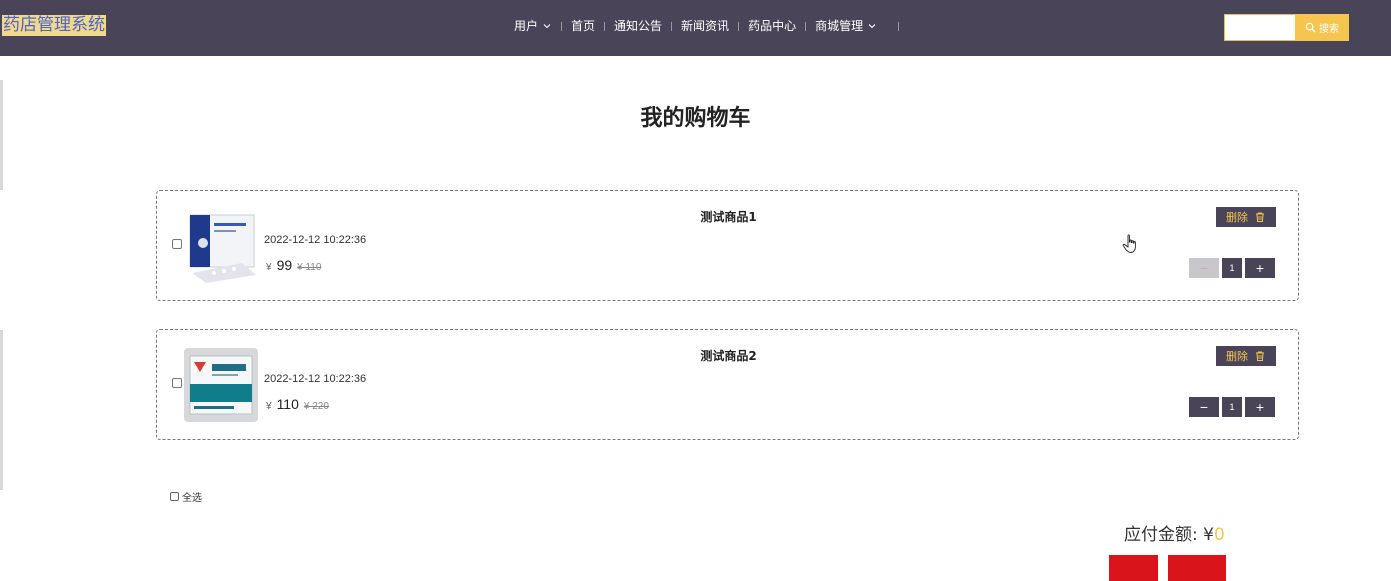 The width and height of the screenshot is (1391, 581). Describe the element at coordinates (899, 26) in the screenshot. I see `nav-divider` at that location.